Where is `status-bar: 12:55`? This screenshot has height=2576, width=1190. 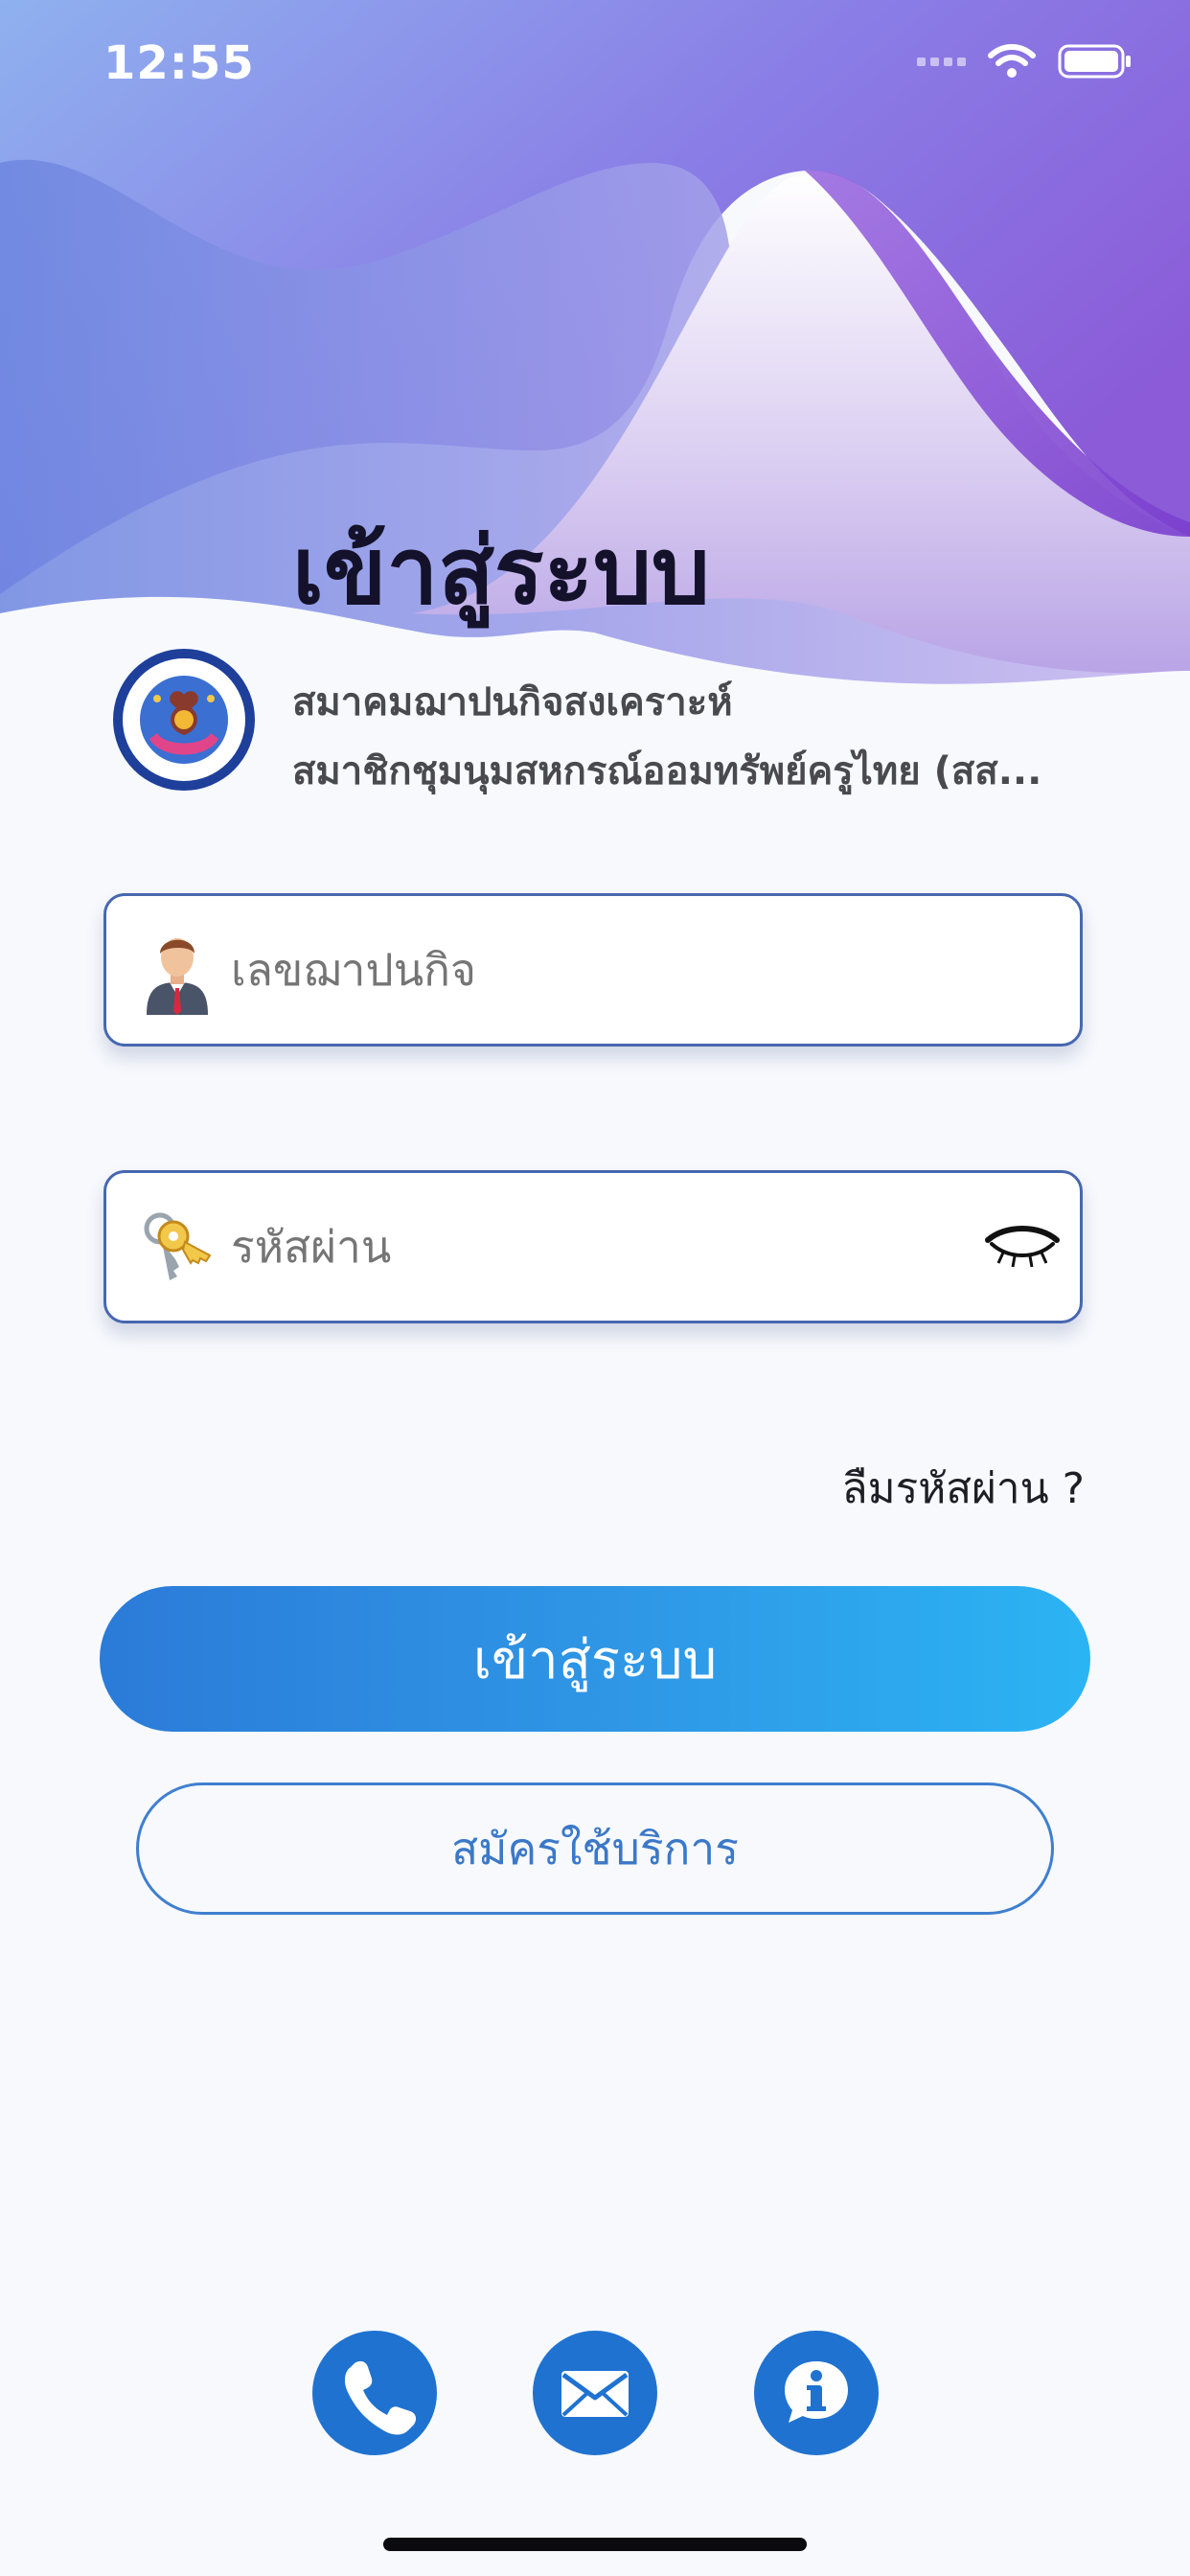
status-bar: 12:55 is located at coordinates (595, 67).